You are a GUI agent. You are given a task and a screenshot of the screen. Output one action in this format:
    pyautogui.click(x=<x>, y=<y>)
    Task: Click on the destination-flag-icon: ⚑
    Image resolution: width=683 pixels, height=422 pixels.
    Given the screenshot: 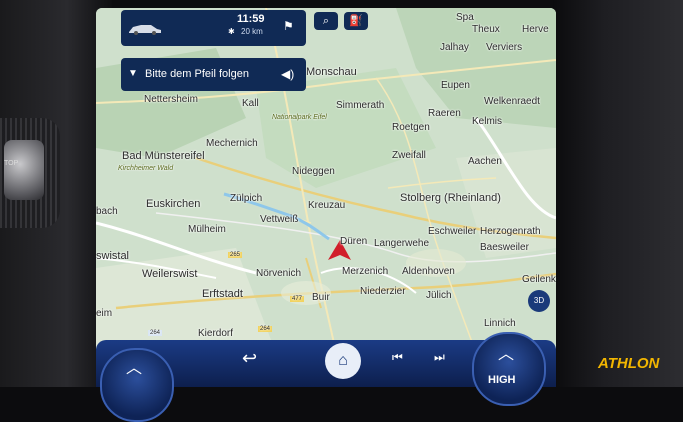 What is the action you would take?
    pyautogui.click(x=288, y=26)
    